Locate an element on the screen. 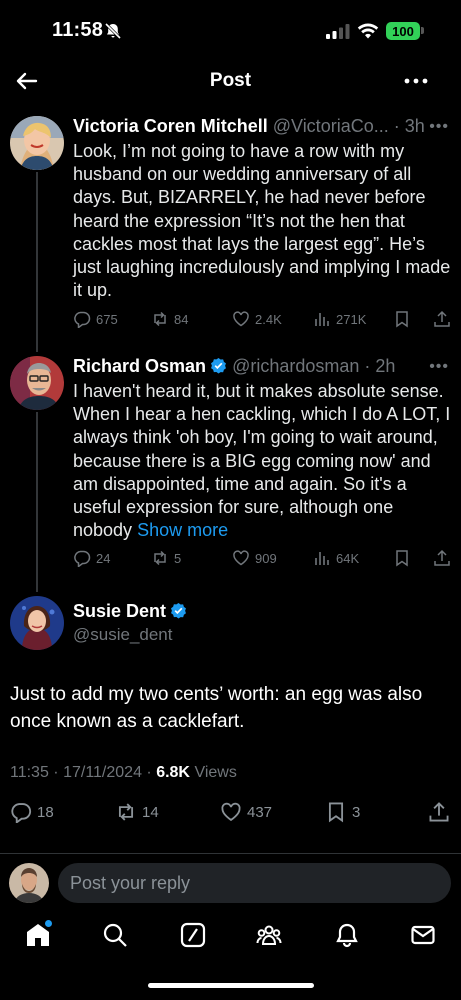 Image resolution: width=461 pixels, height=1000 pixels. tab-grok is located at coordinates (194, 936).